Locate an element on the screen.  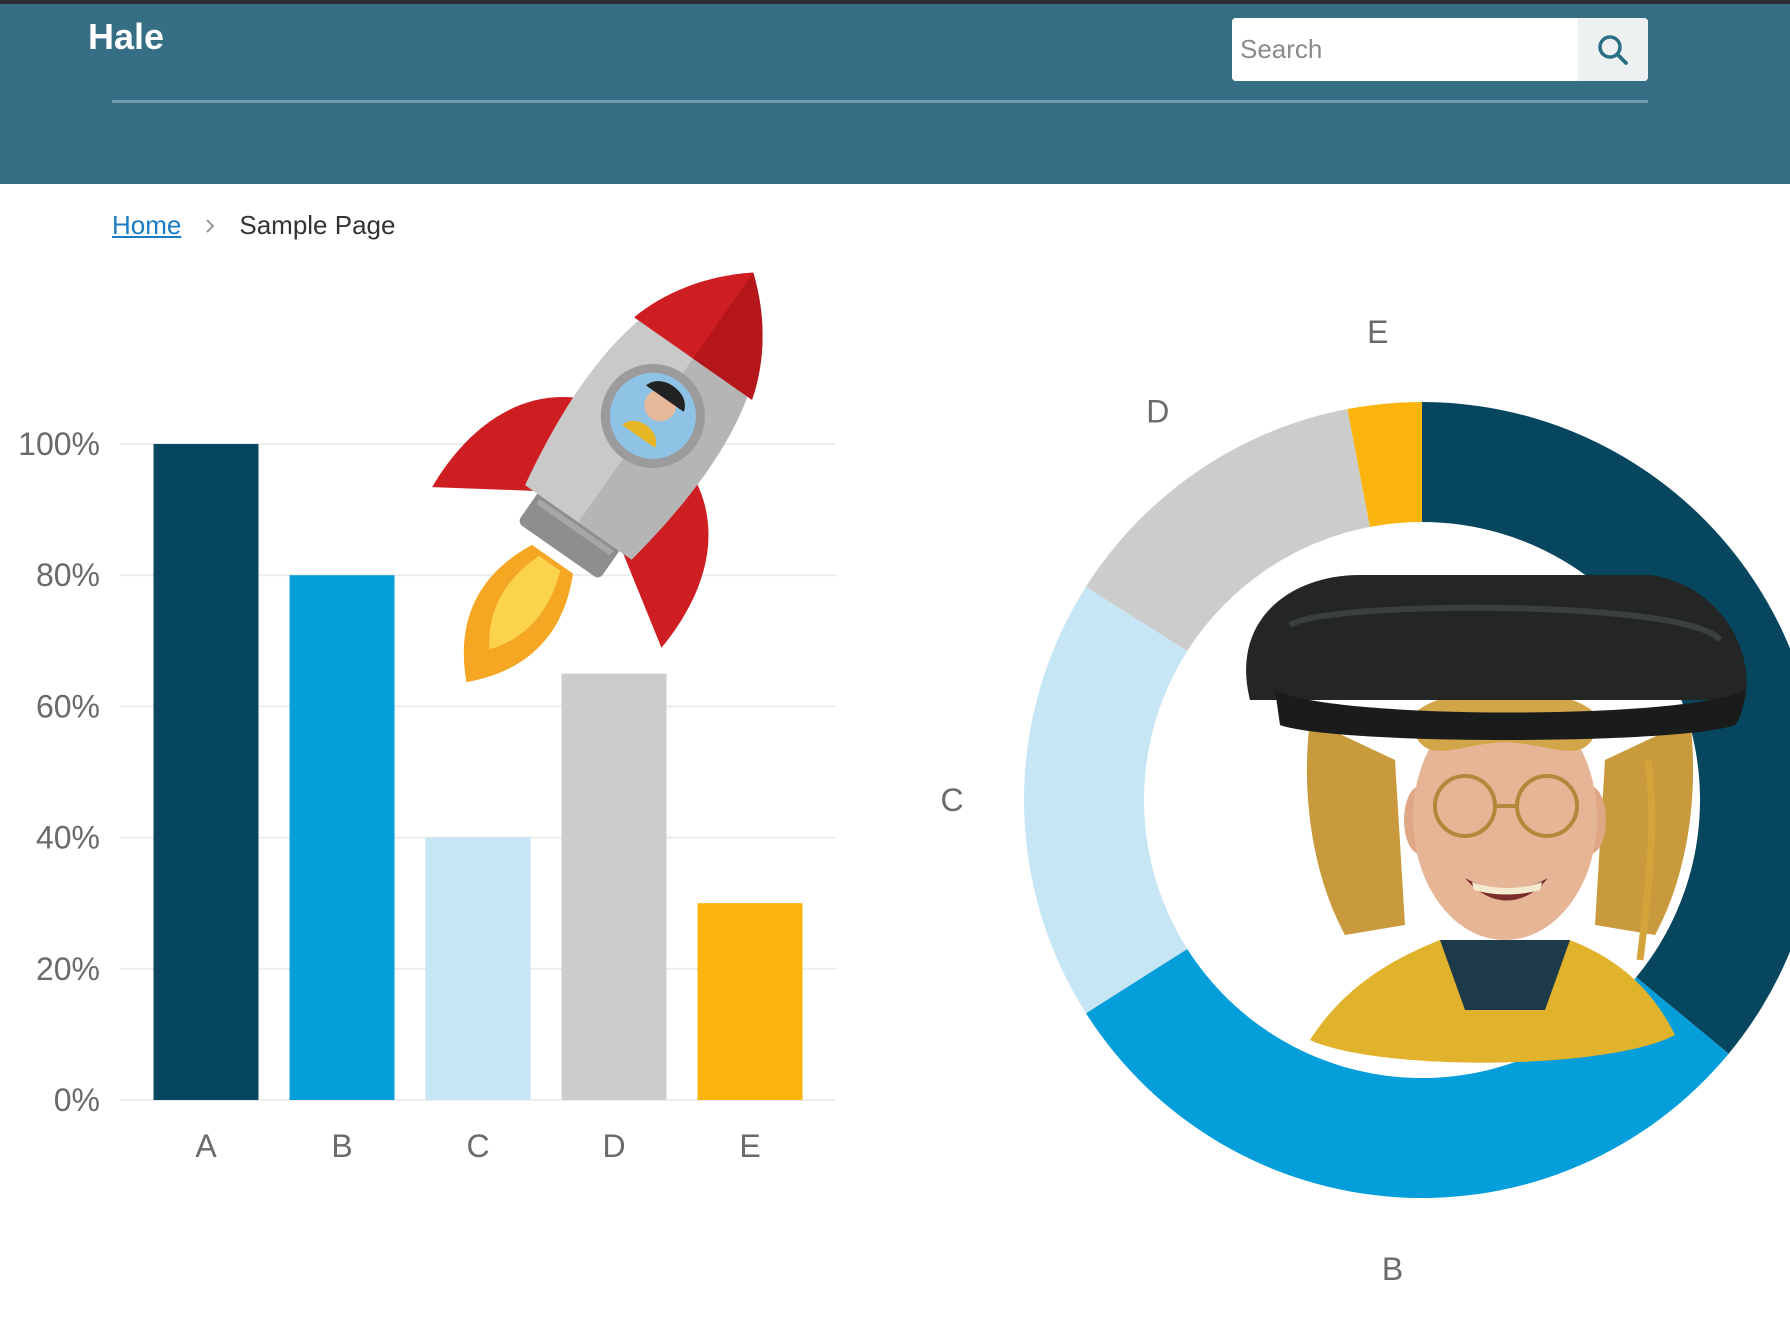
x-tick-label: D is located at coordinates (613, 1146).